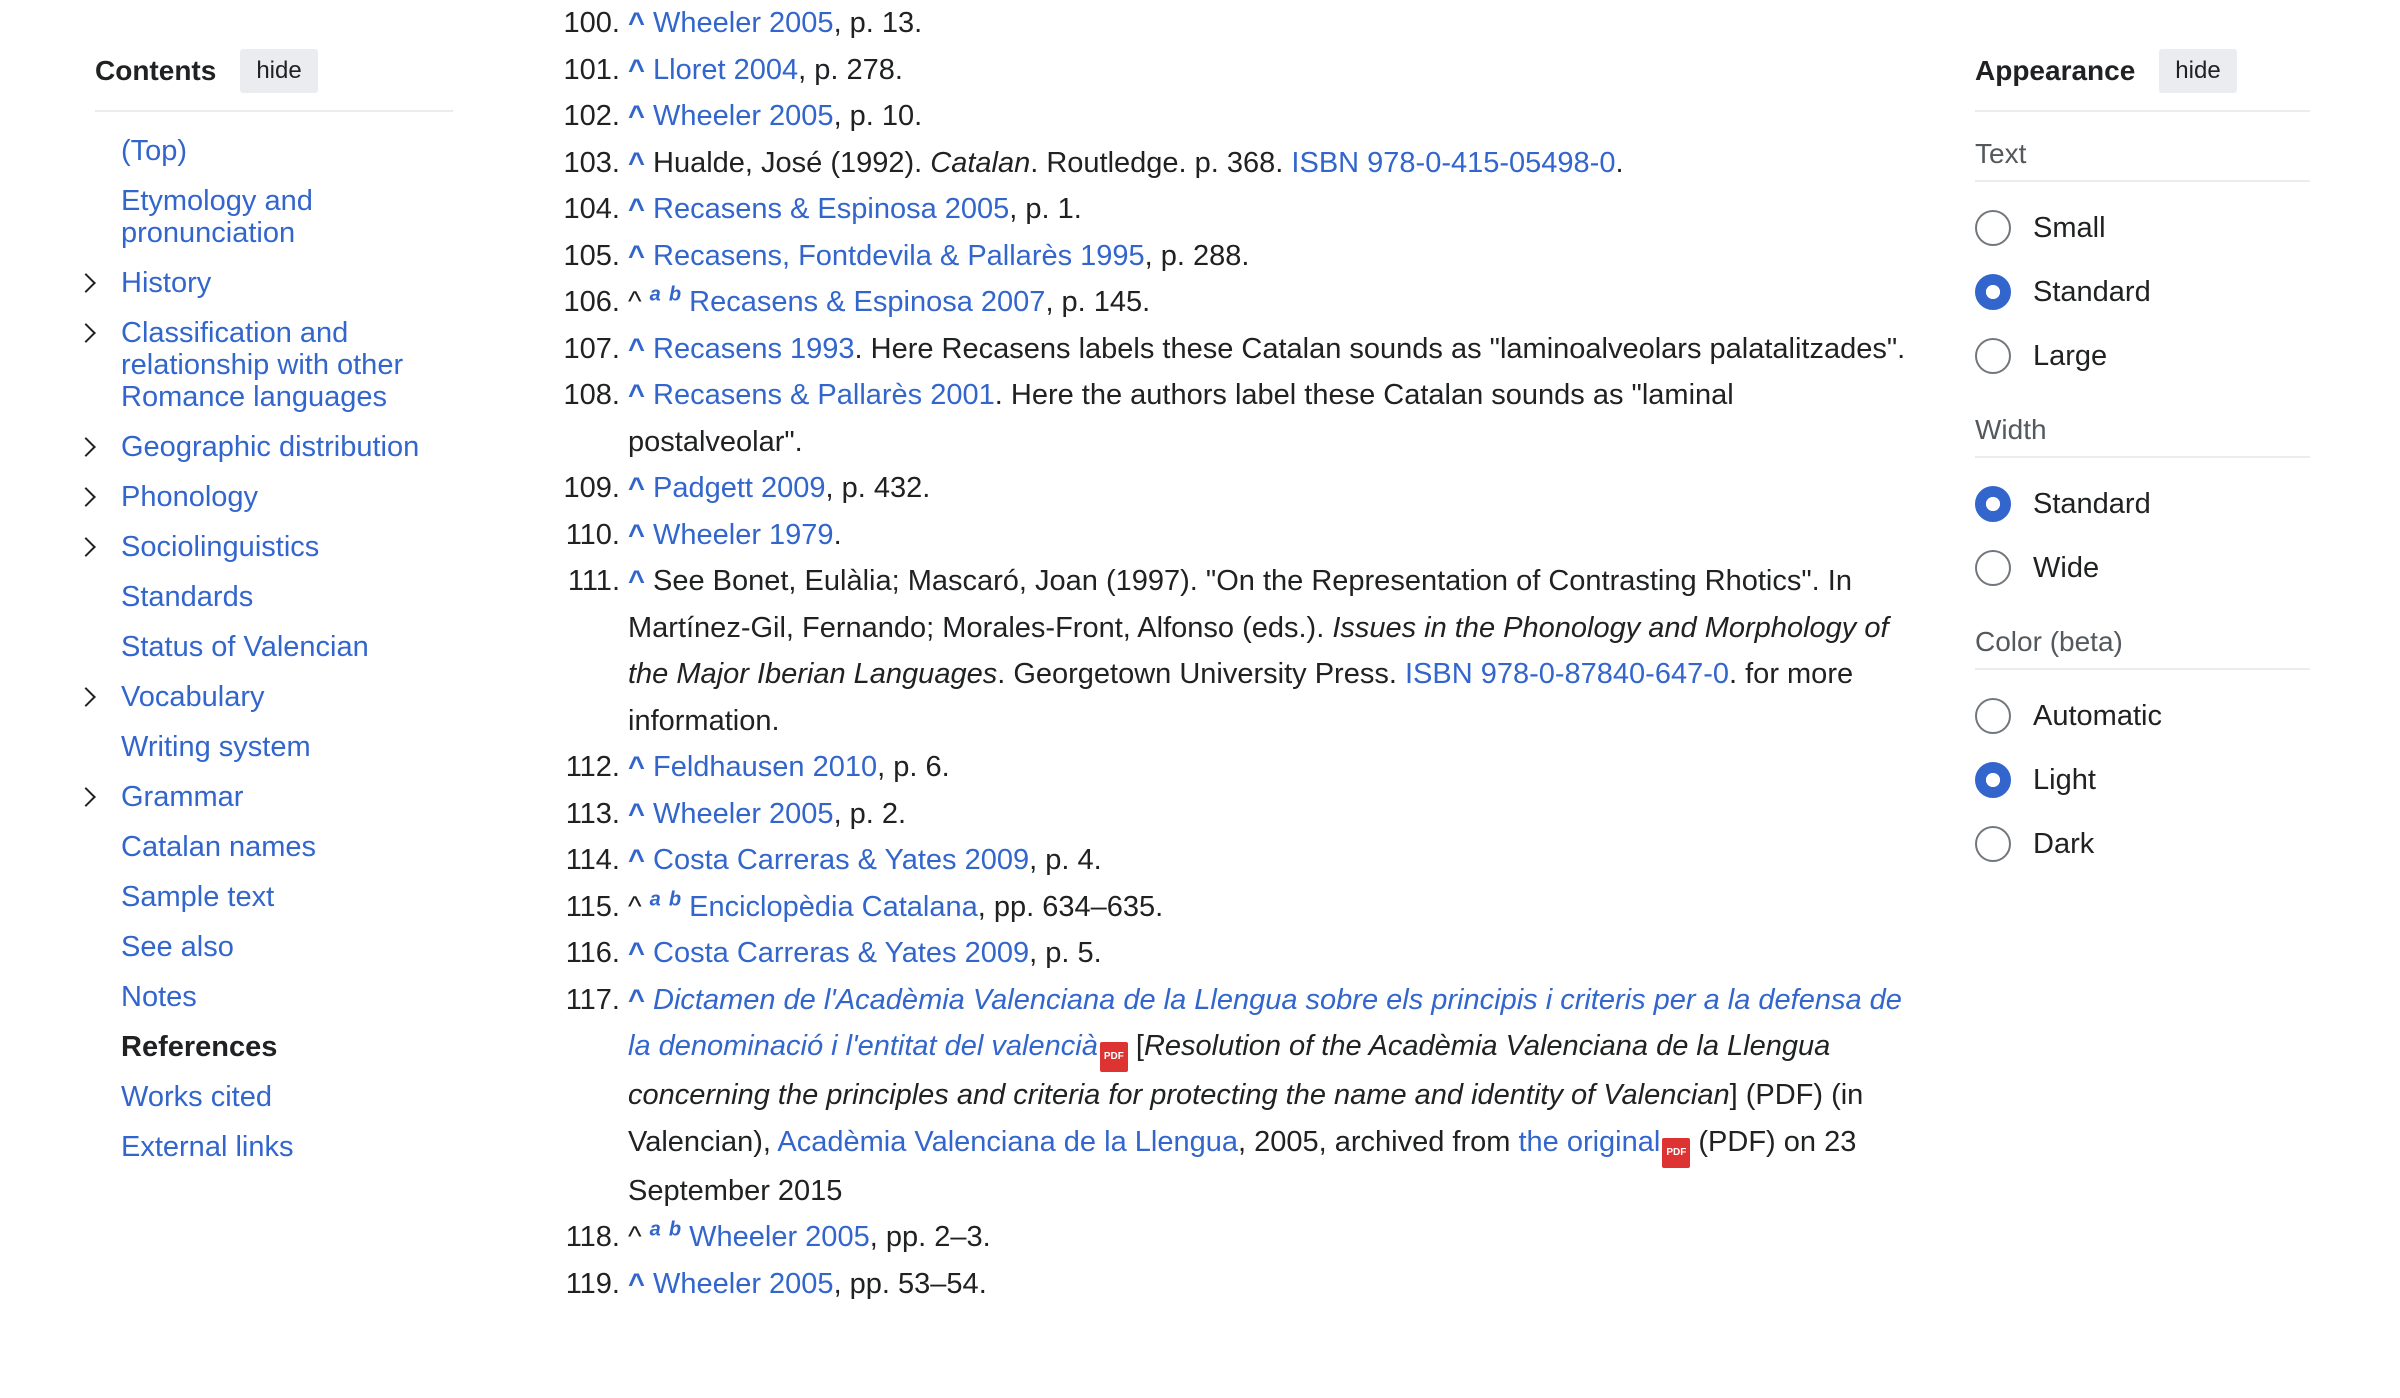  I want to click on toc-item: Vocabulary, so click(264, 697).